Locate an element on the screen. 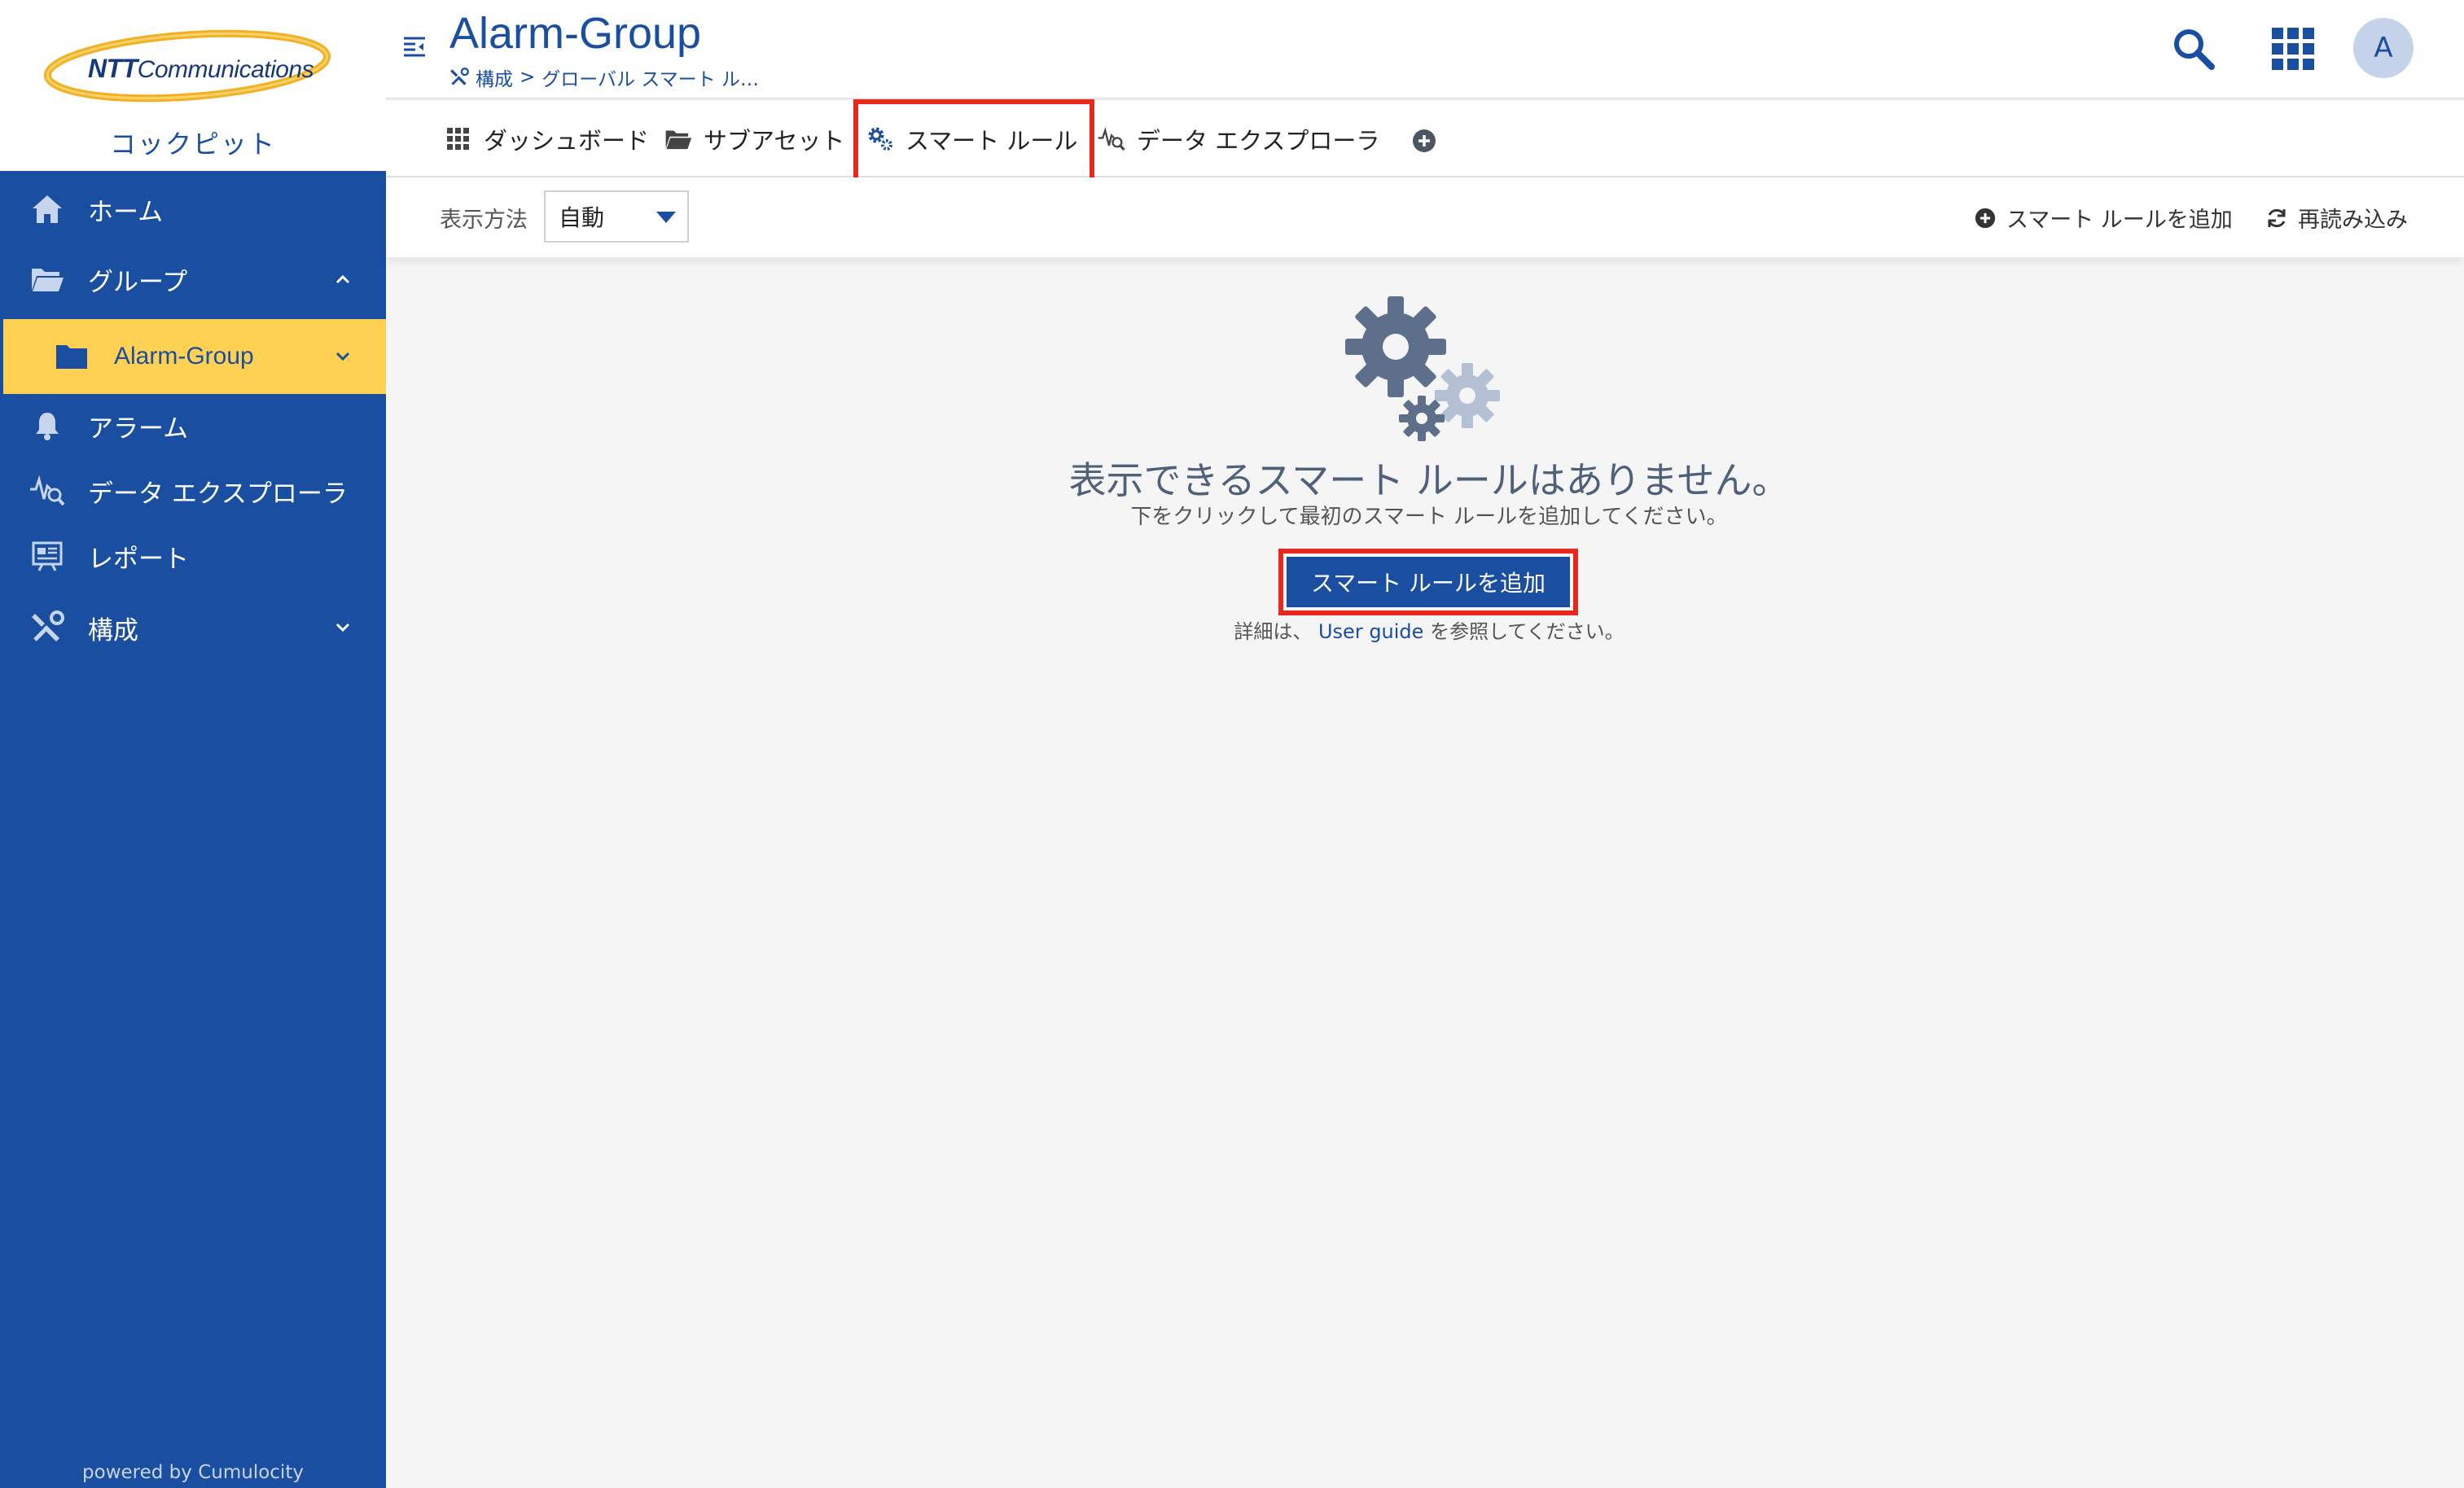 This screenshot has height=1488, width=2464. display-mode-select: 自動 is located at coordinates (616, 217).